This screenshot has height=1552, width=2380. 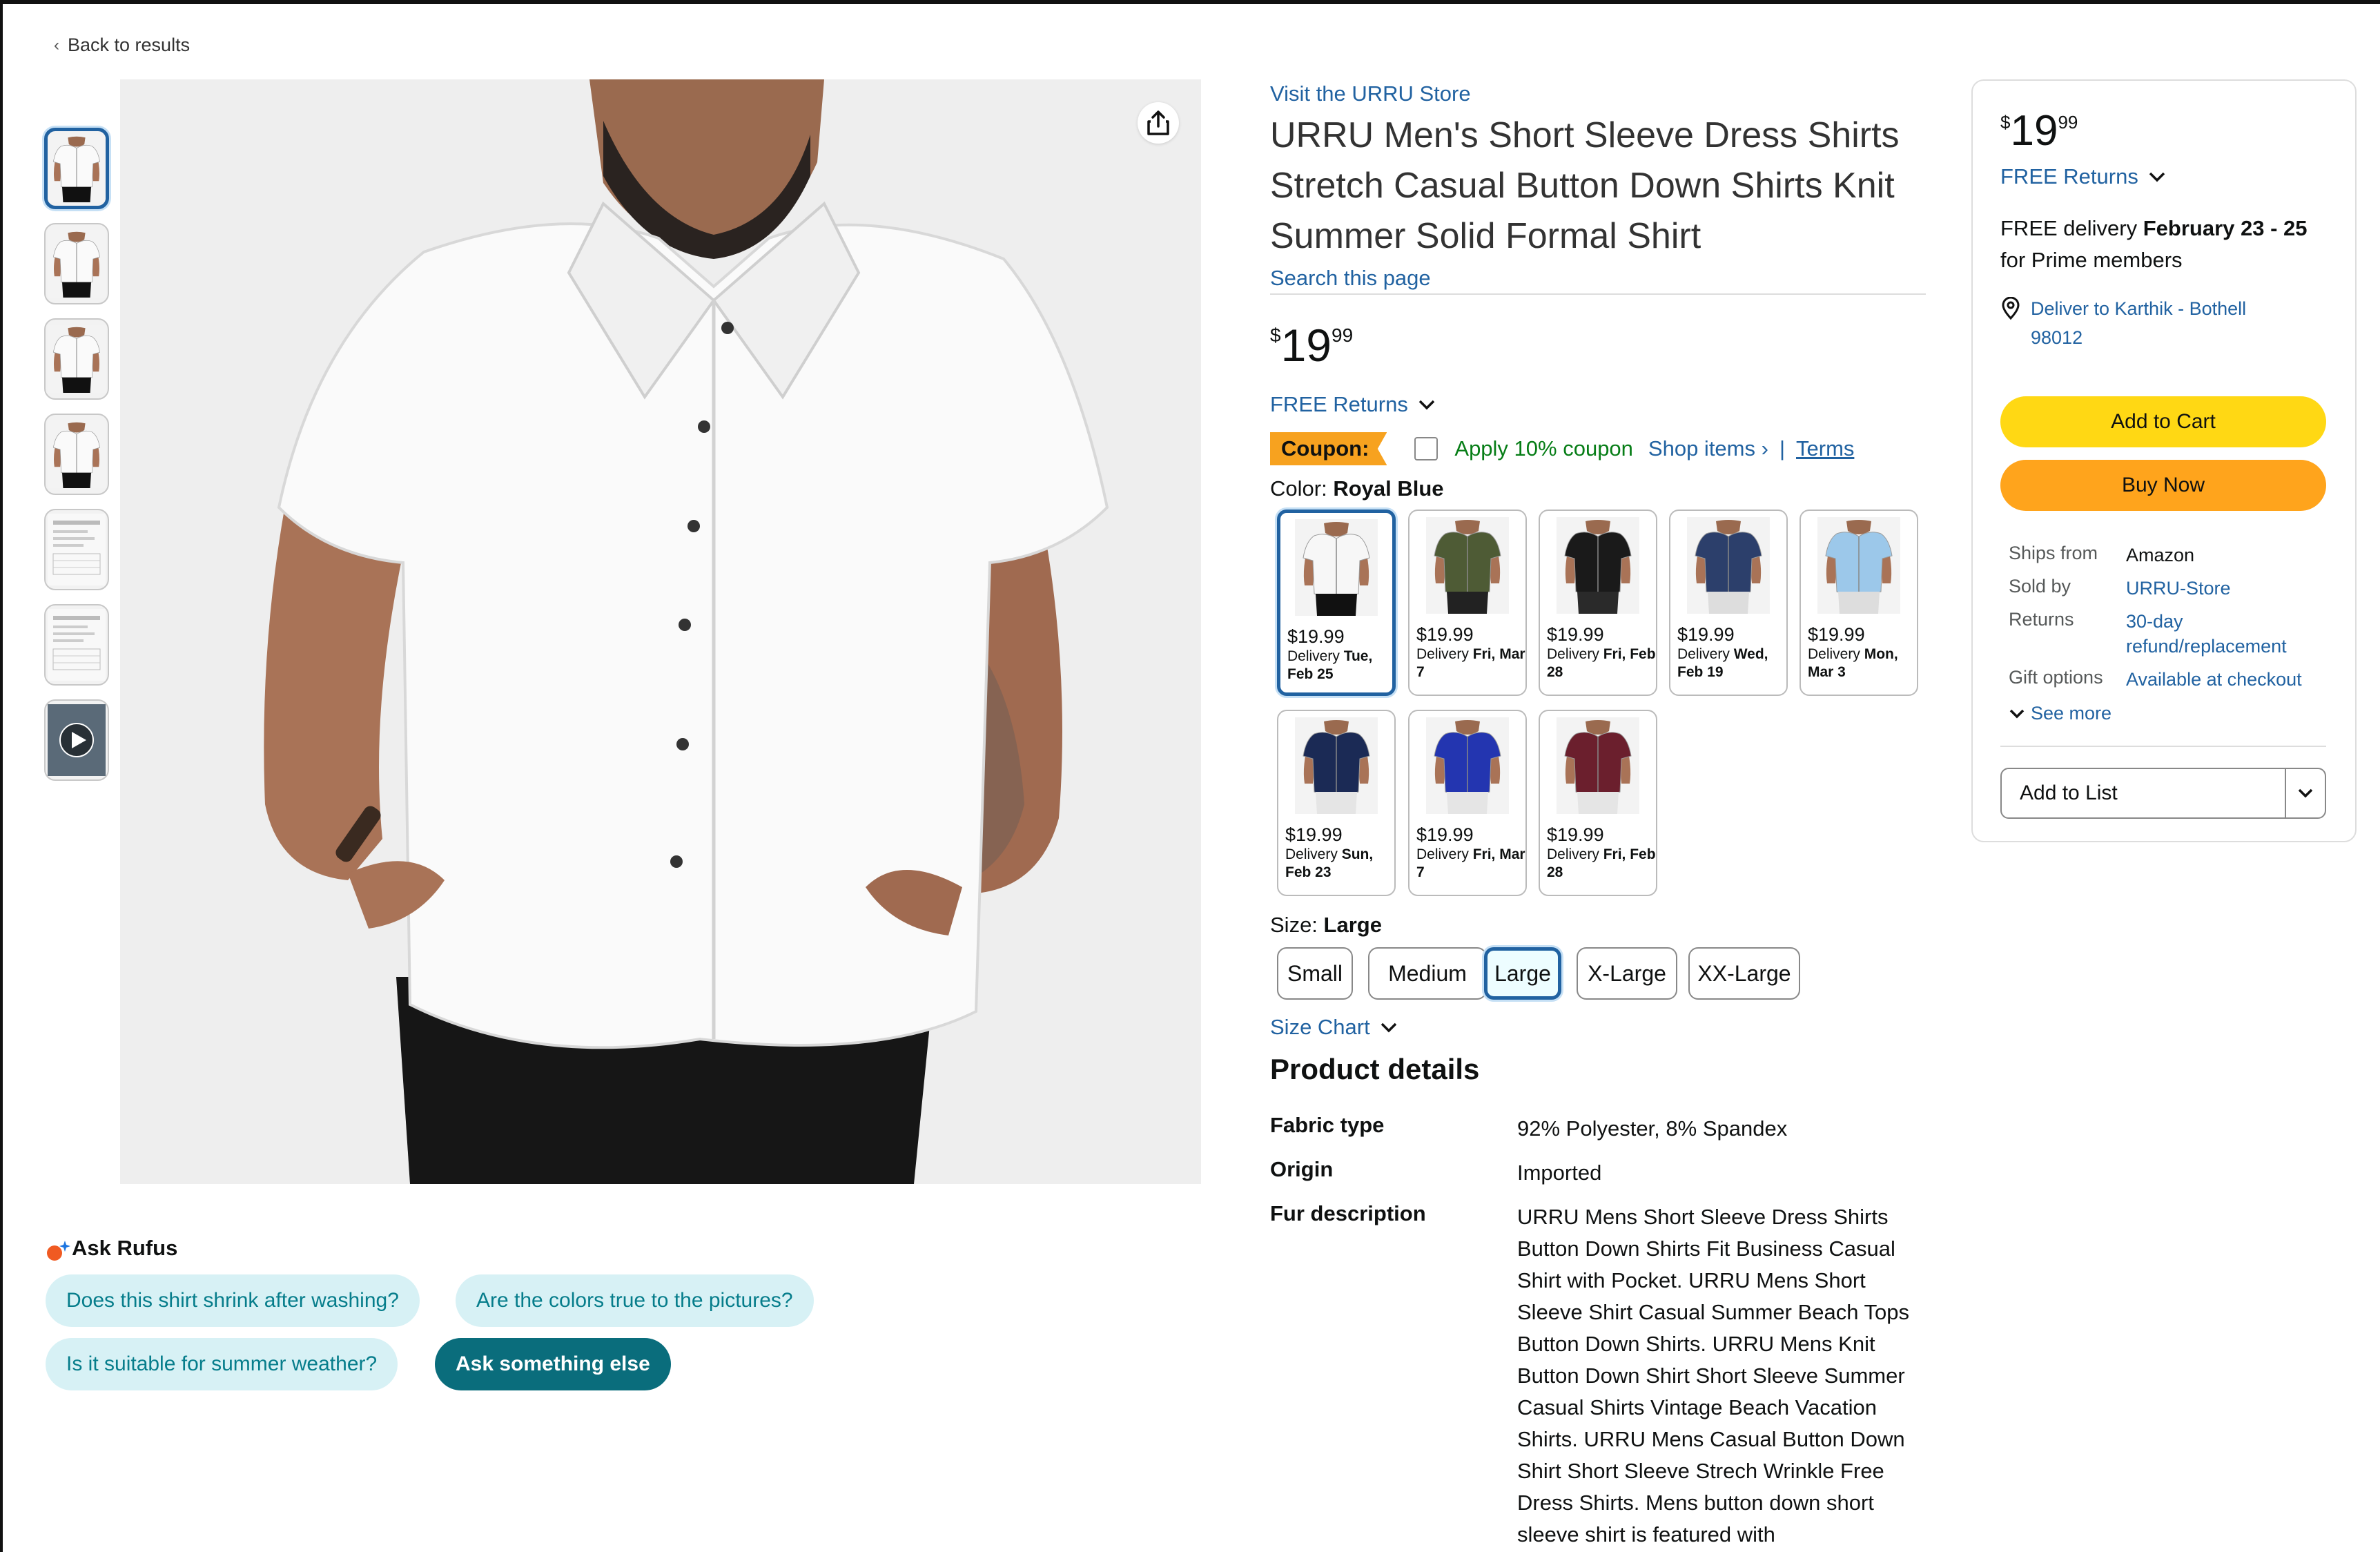 I want to click on coupon-terms-link: Terms, so click(x=1825, y=448).